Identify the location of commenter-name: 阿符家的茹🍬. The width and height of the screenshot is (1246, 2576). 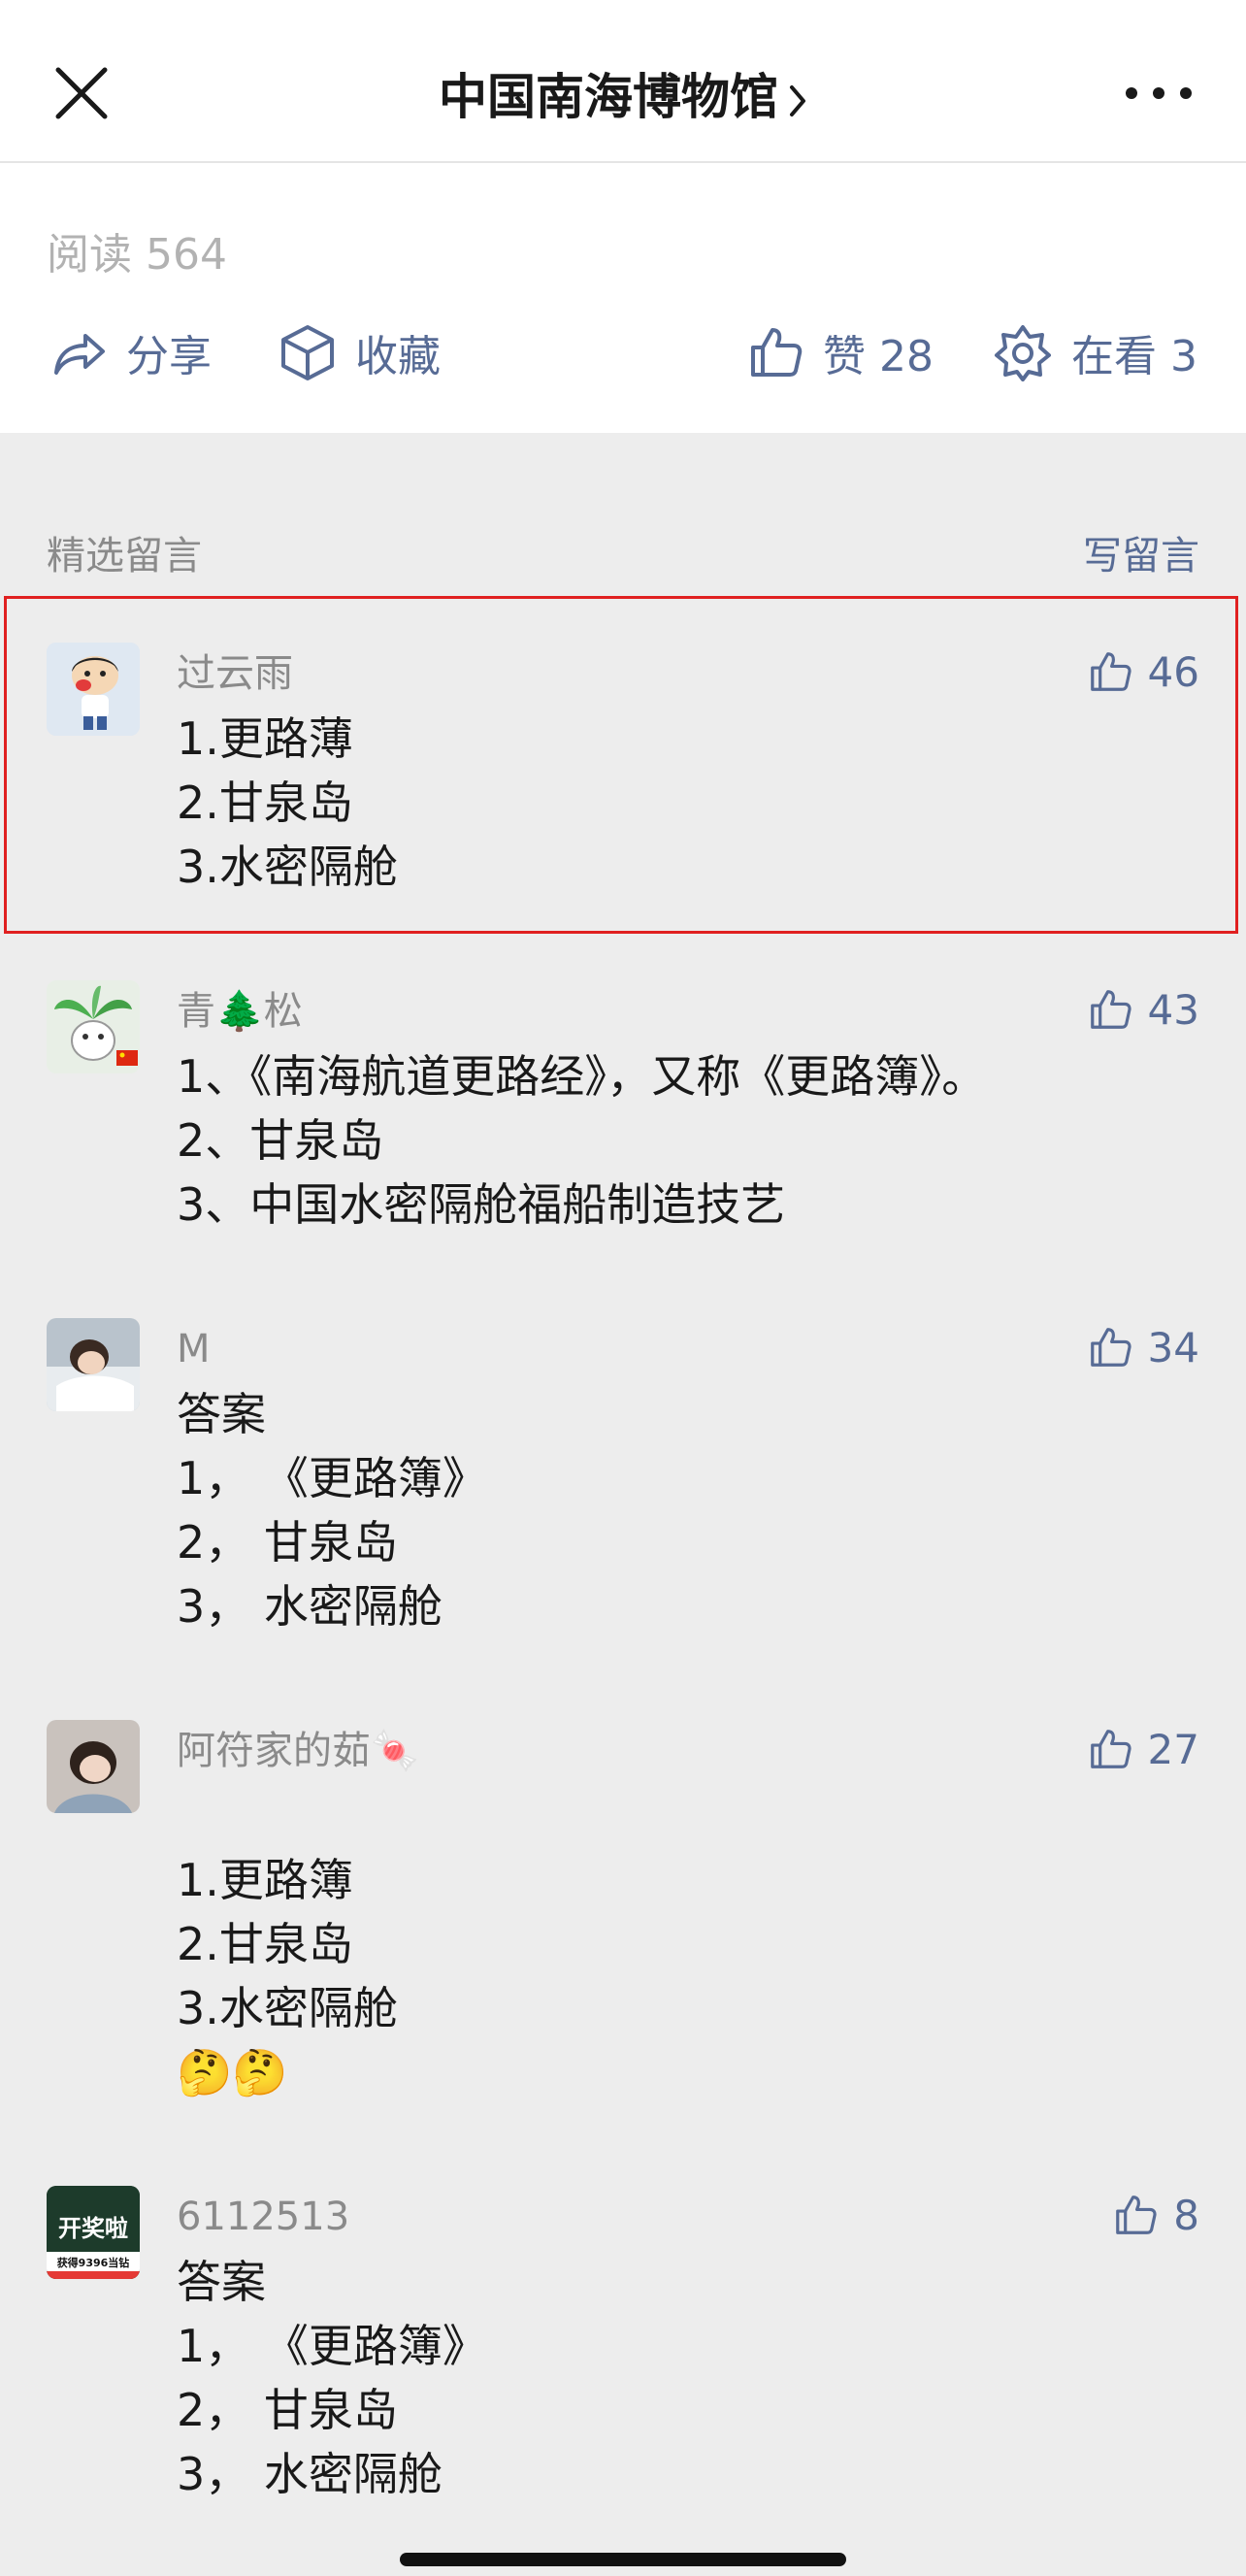
(298, 1751).